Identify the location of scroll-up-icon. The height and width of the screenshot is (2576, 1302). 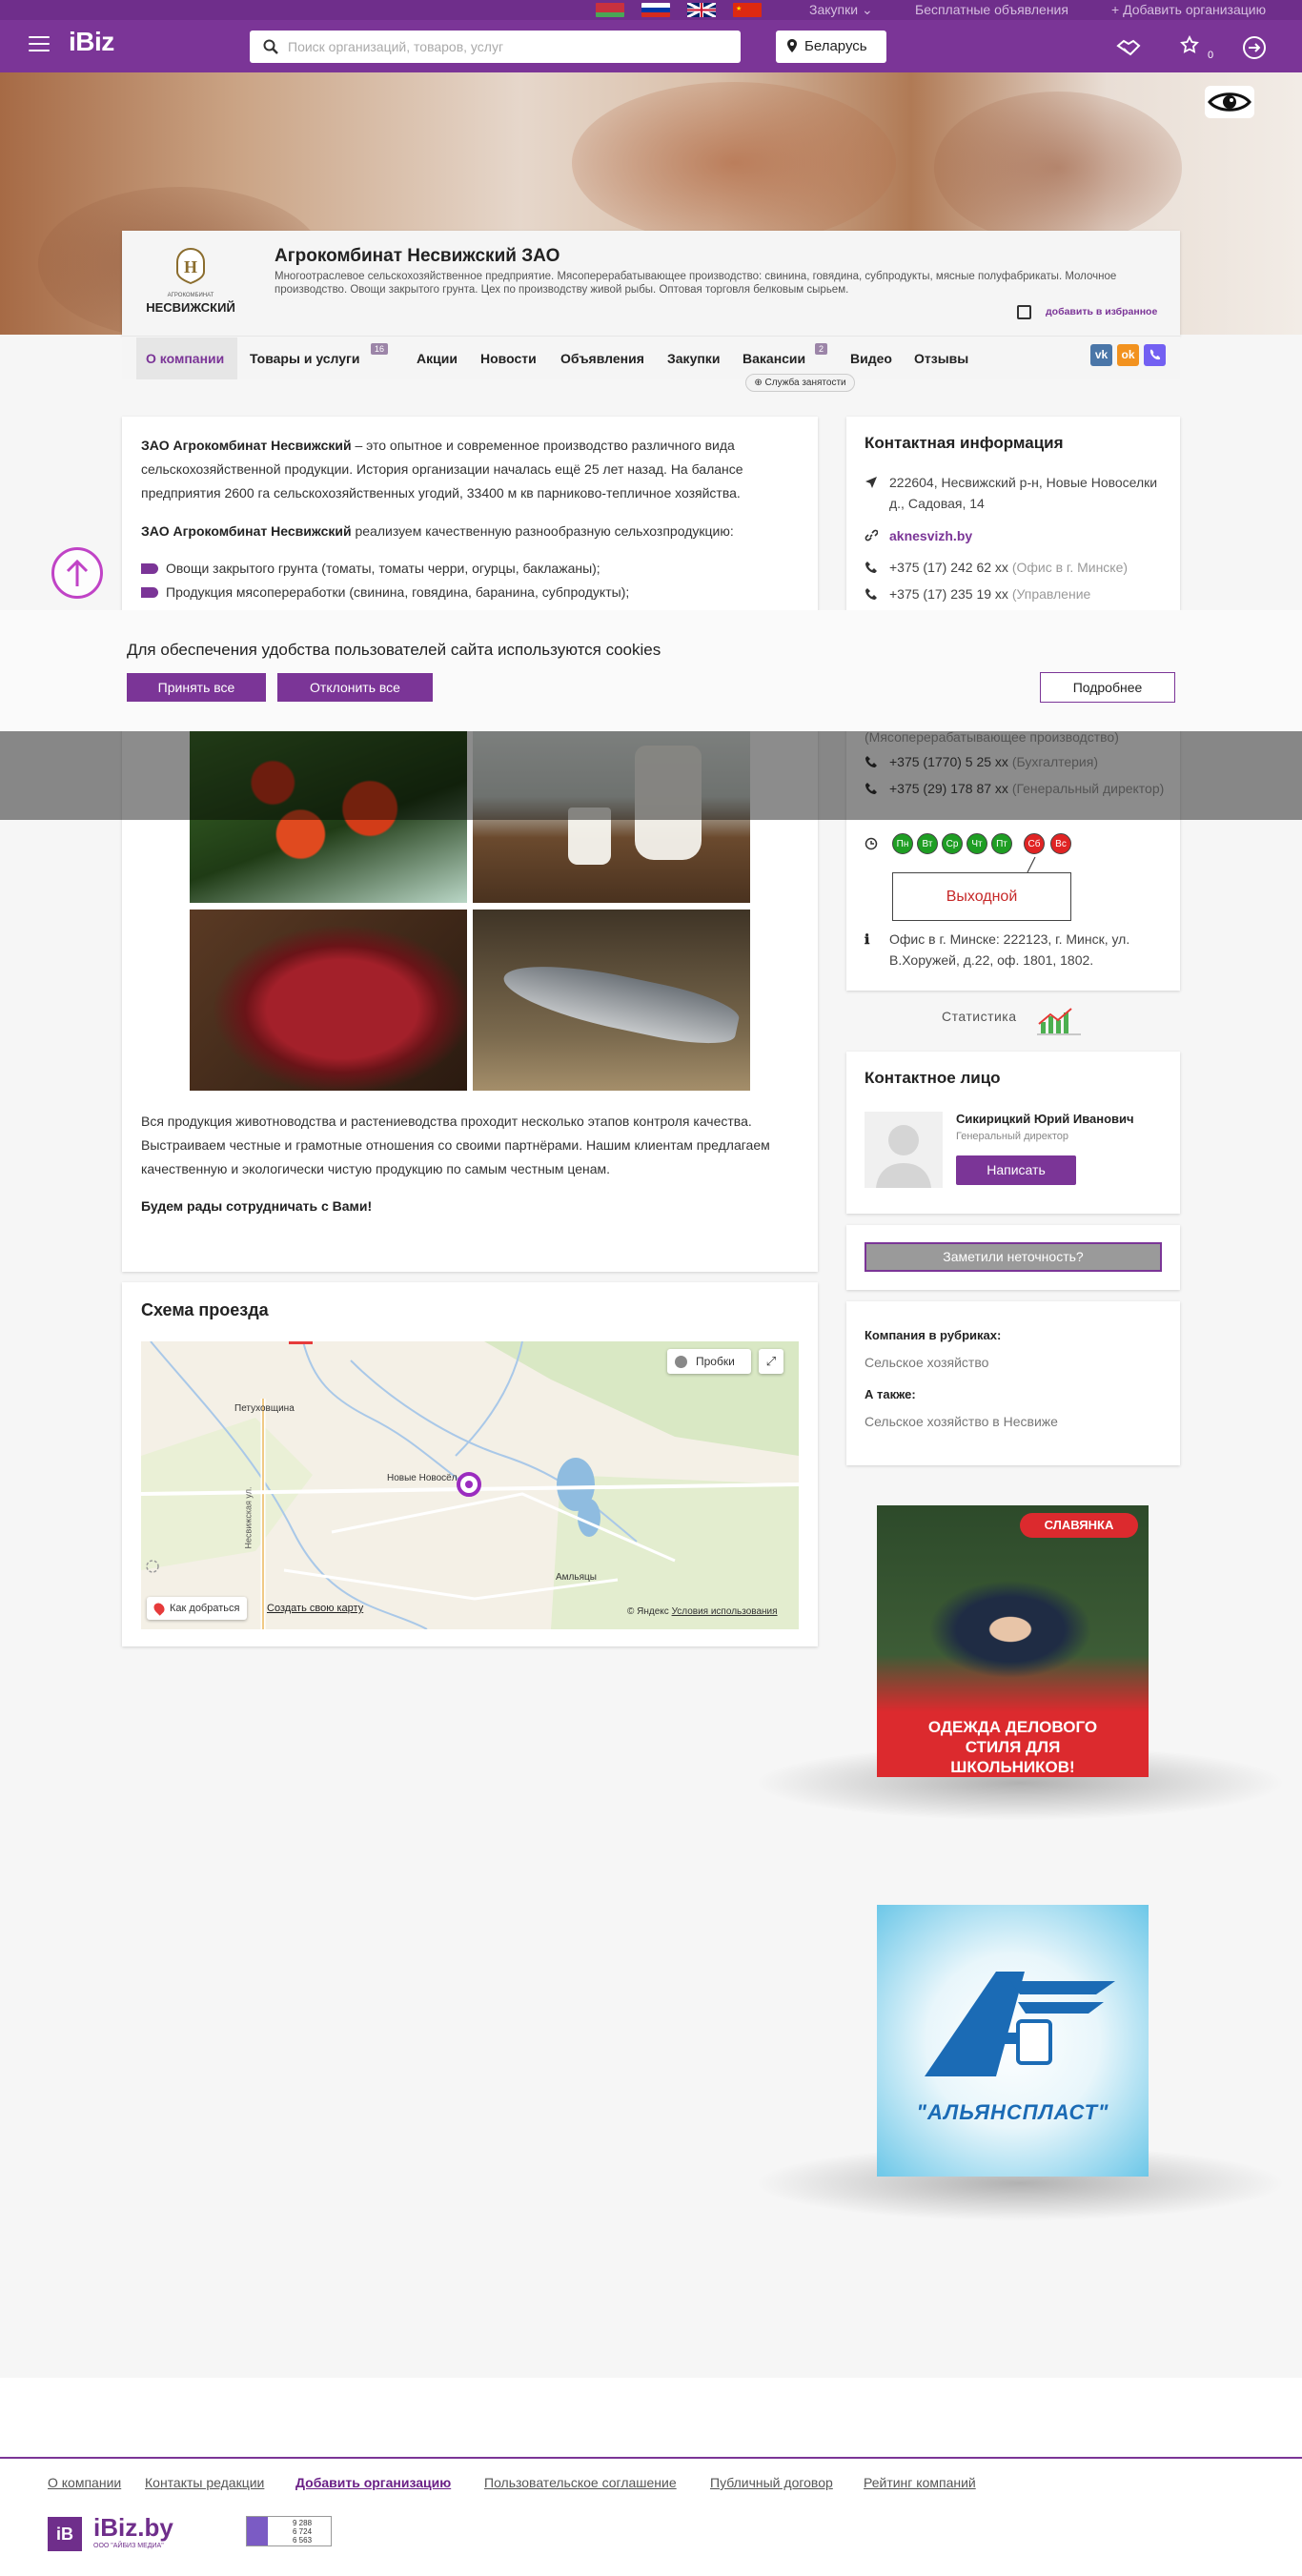
(77, 573).